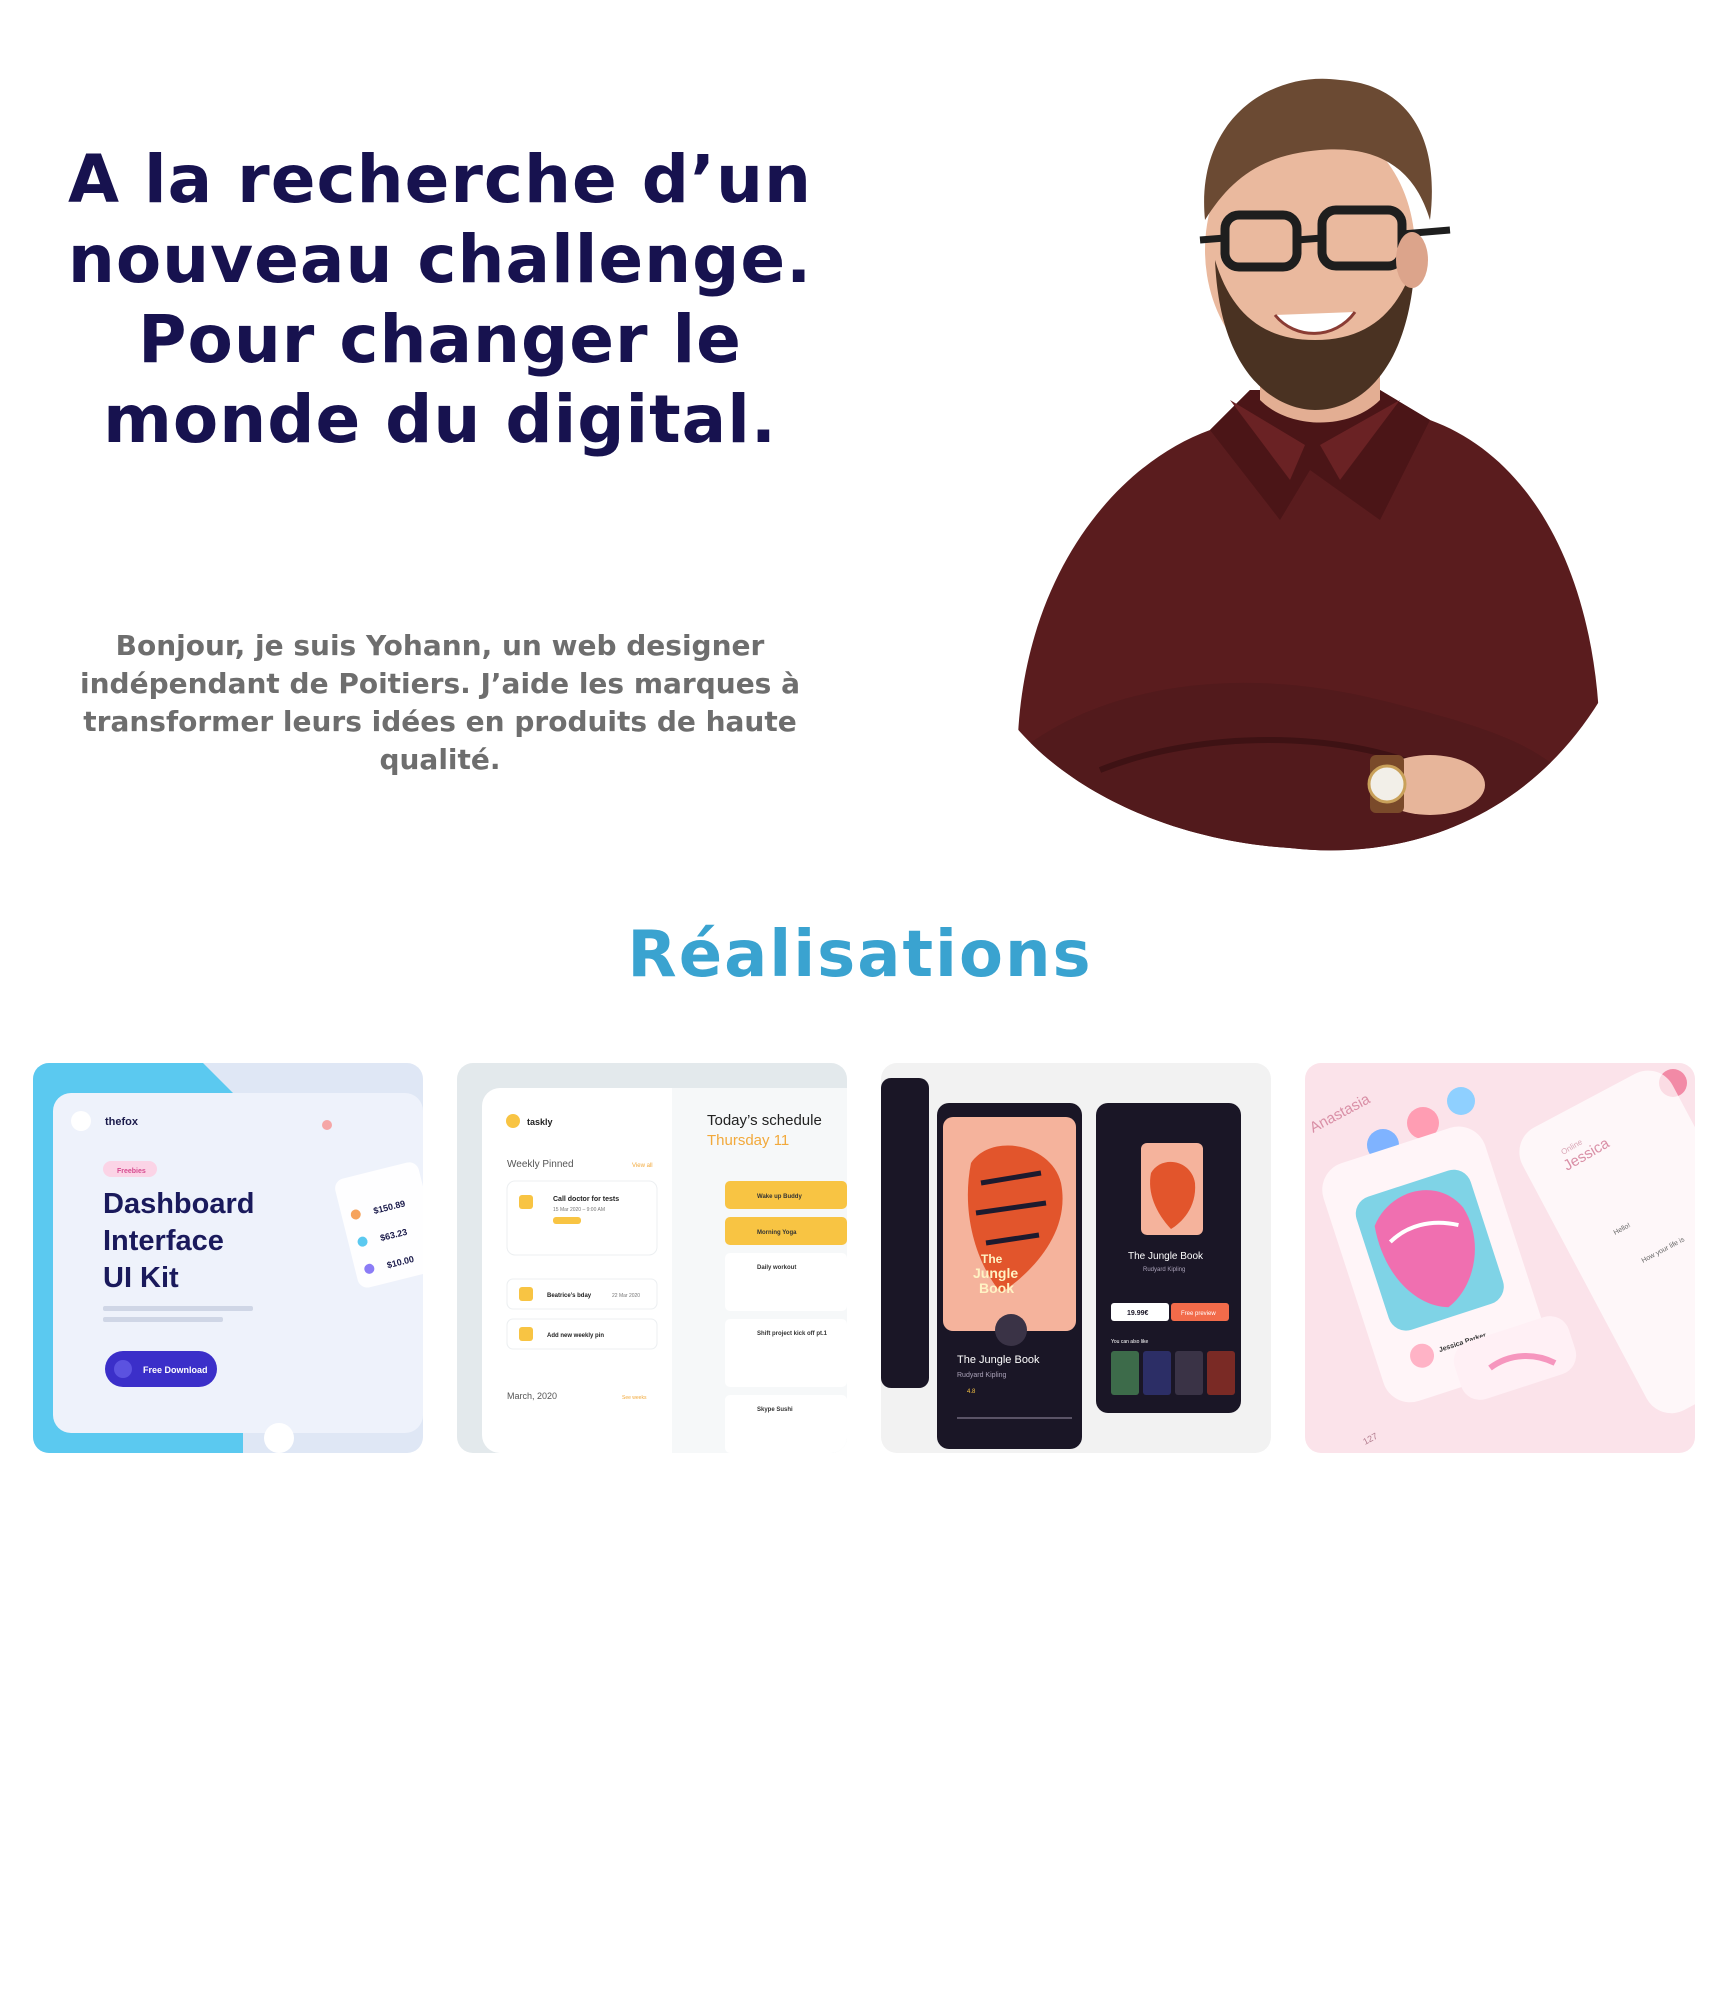 This screenshot has width=1720, height=2006. I want to click on dashboard-title-2: Interface, so click(163, 1241).